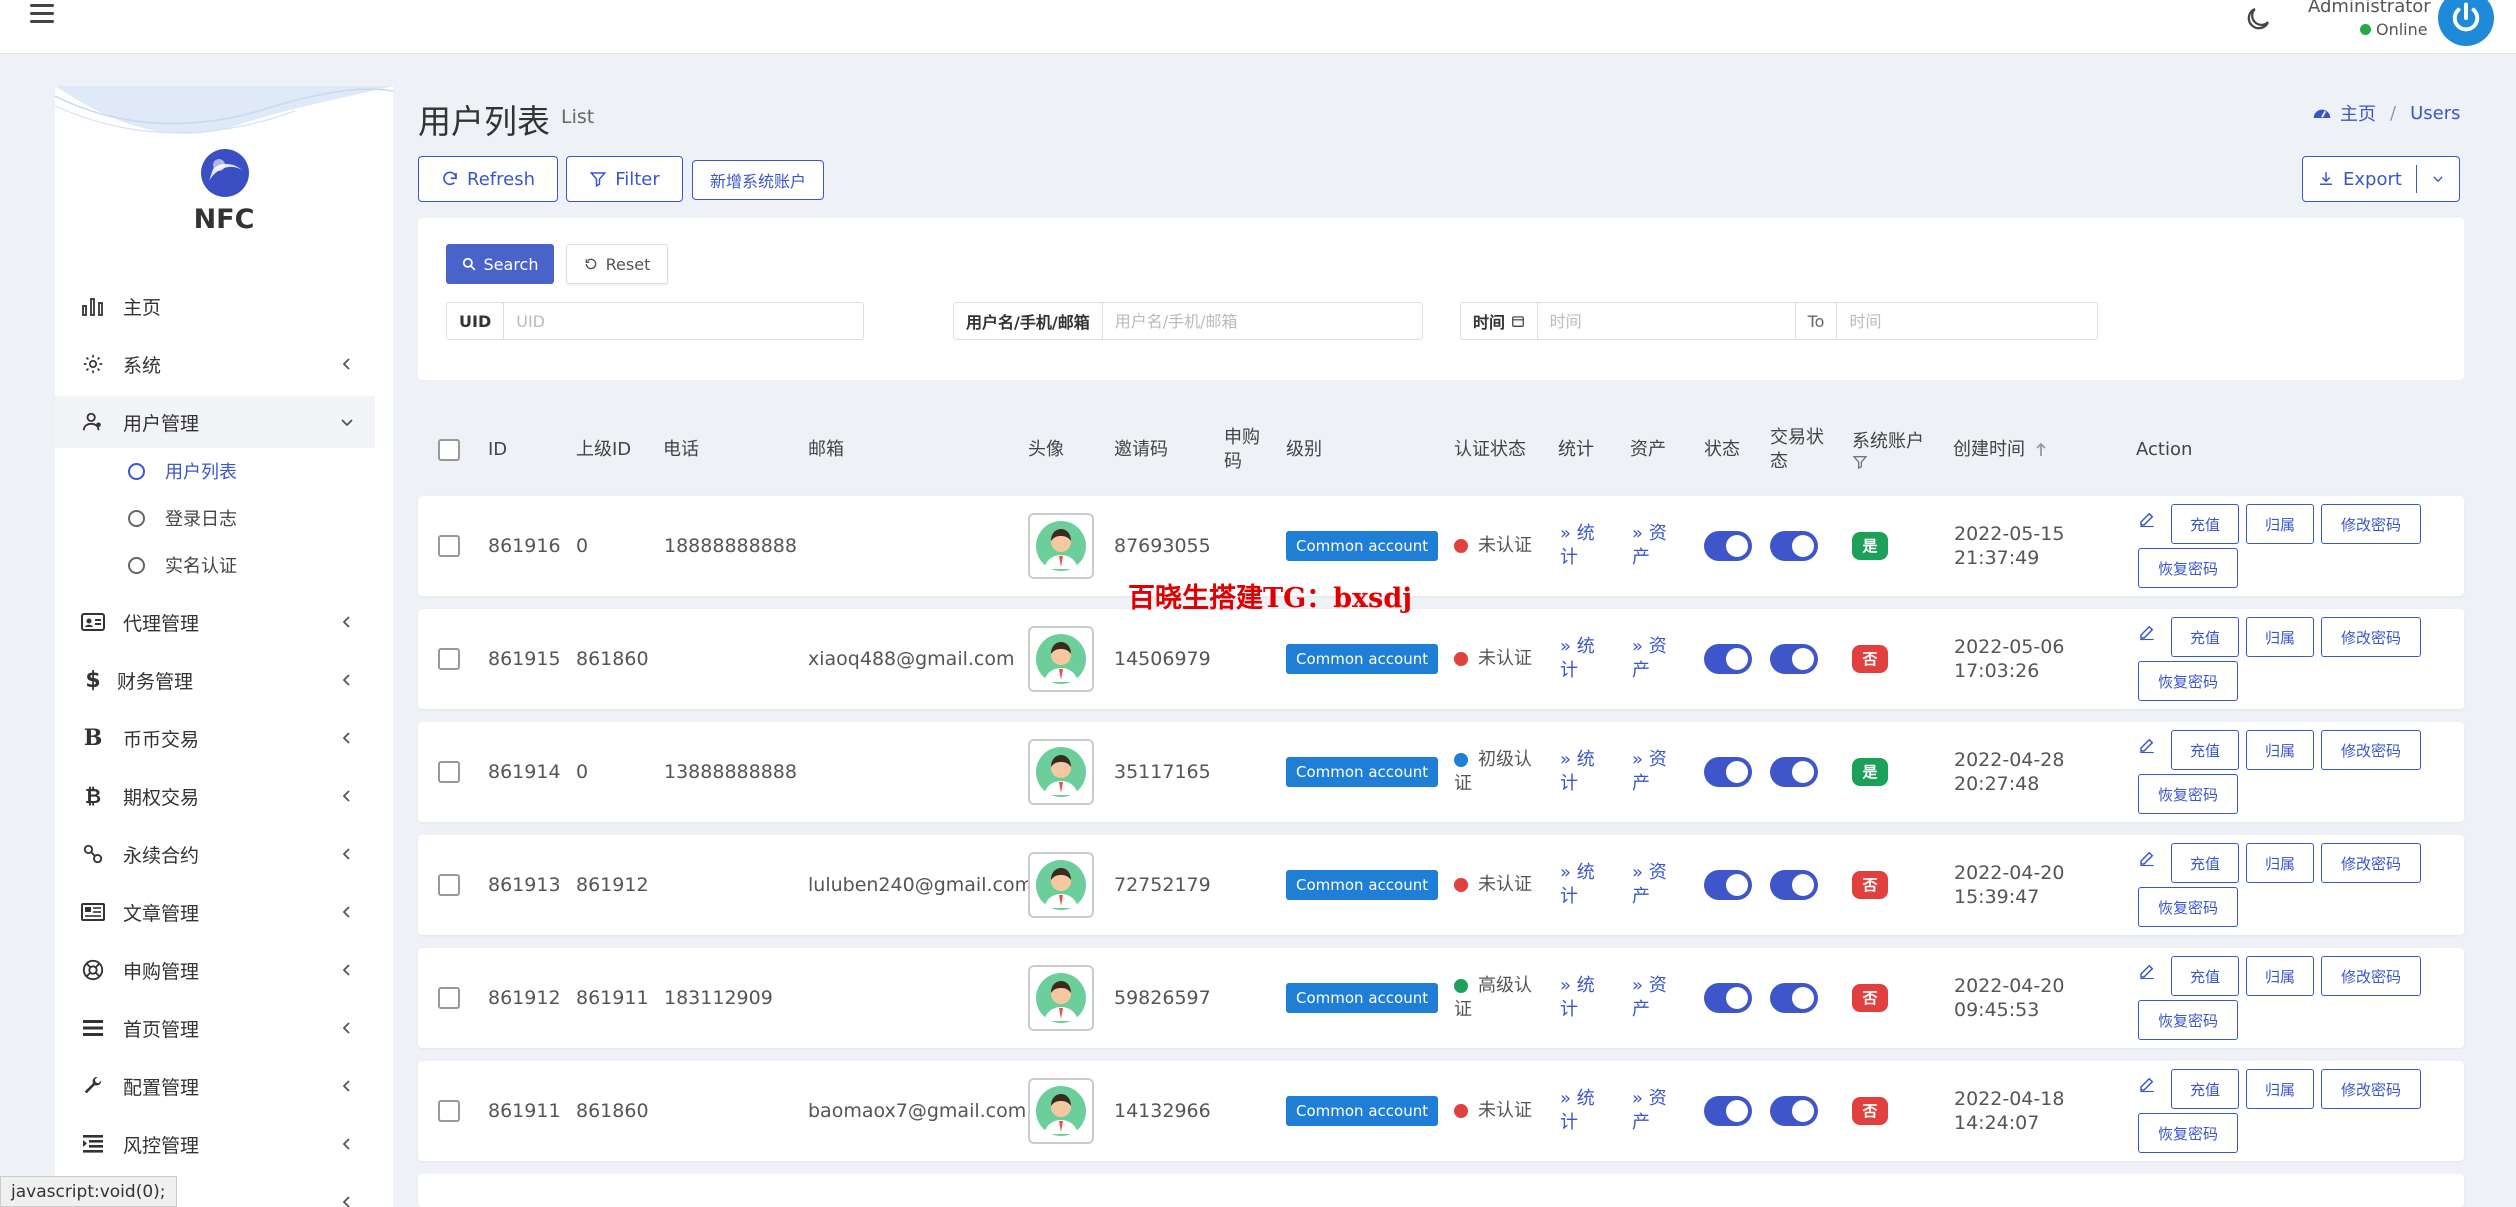 The image size is (2516, 1207). Describe the element at coordinates (681, 450) in the screenshot. I see `header-phone: 电话` at that location.